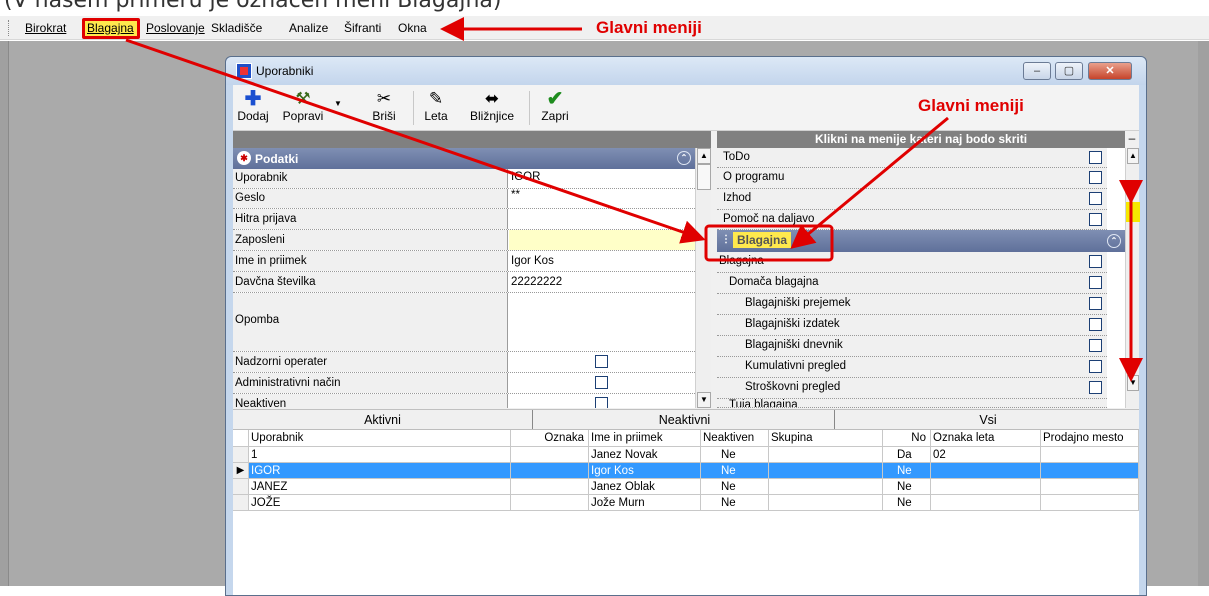 This screenshot has height=596, width=1209. I want to click on menubar-grip, so click(9, 28).